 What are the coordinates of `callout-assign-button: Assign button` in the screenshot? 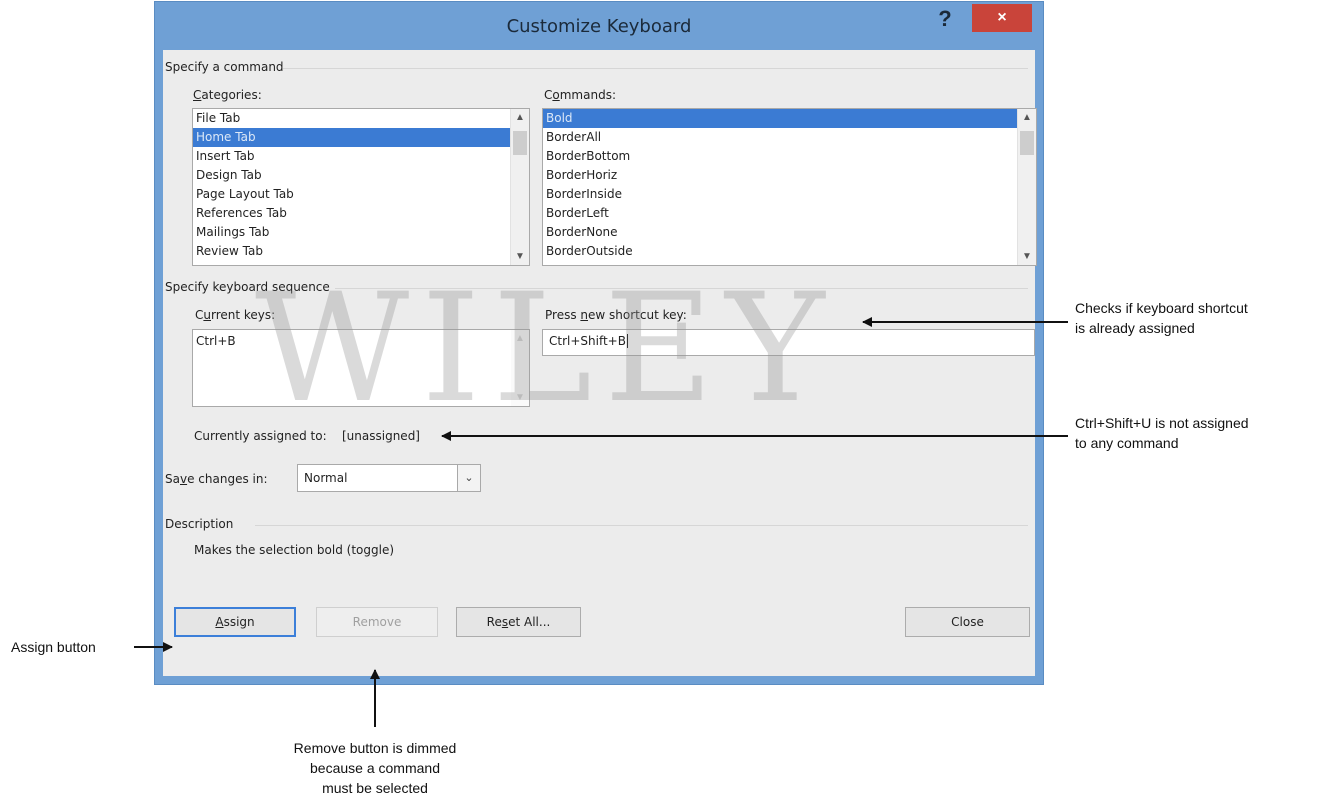 It's located at (53, 647).